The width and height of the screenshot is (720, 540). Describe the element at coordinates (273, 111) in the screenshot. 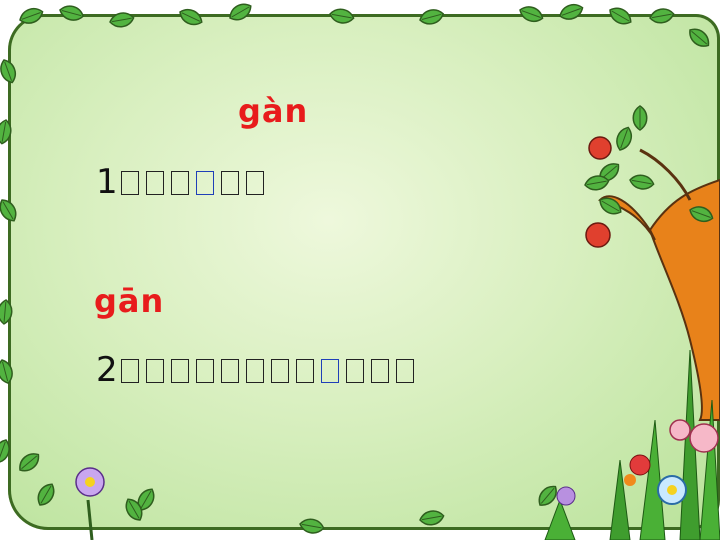

I see `pinyin-gan-4: gàn` at that location.